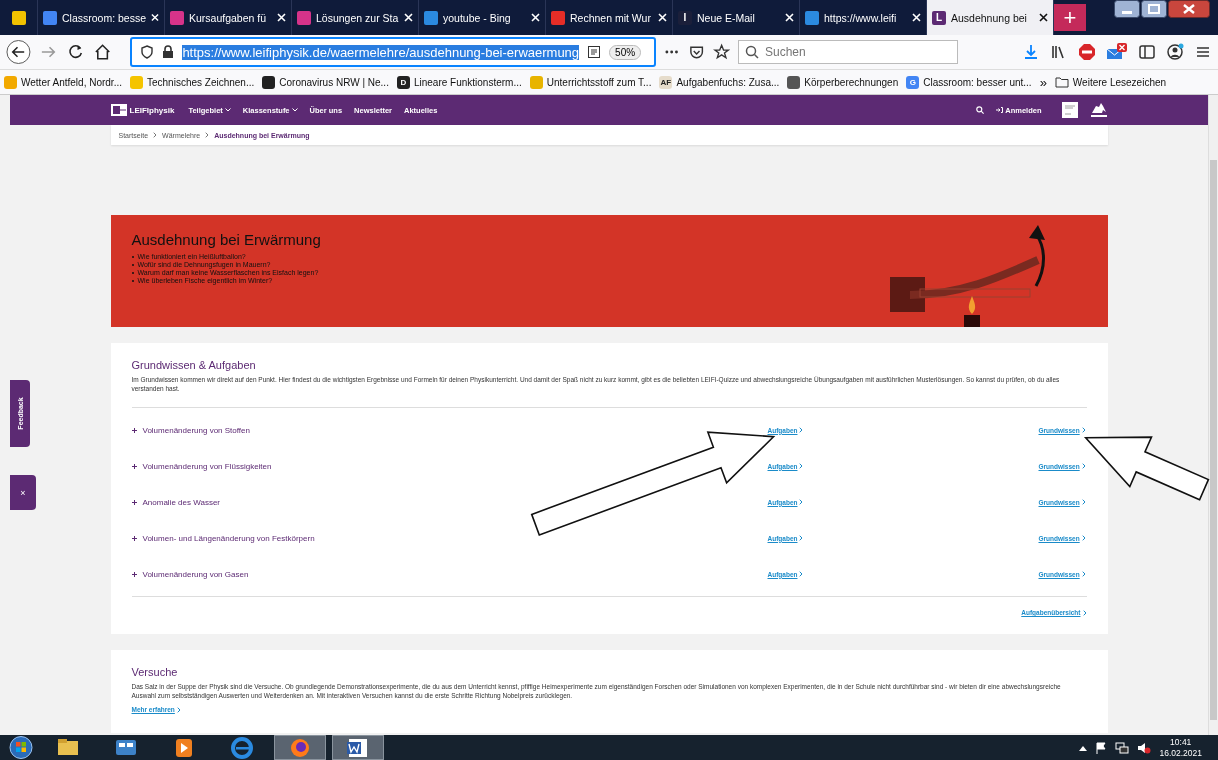 The image size is (1218, 760). I want to click on logo-link: LEIFIphysik, so click(142, 110).